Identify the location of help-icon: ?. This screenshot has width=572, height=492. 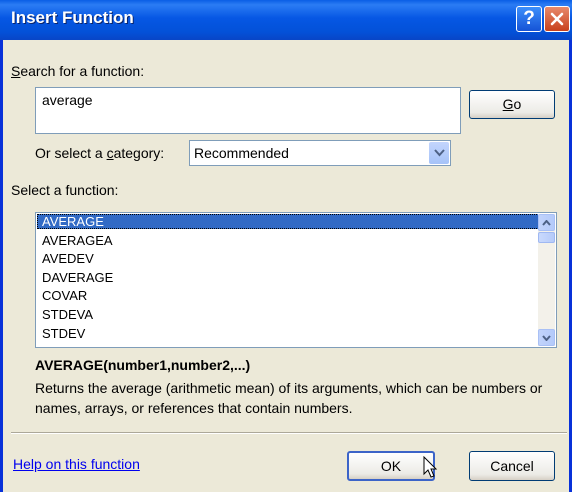
(529, 18).